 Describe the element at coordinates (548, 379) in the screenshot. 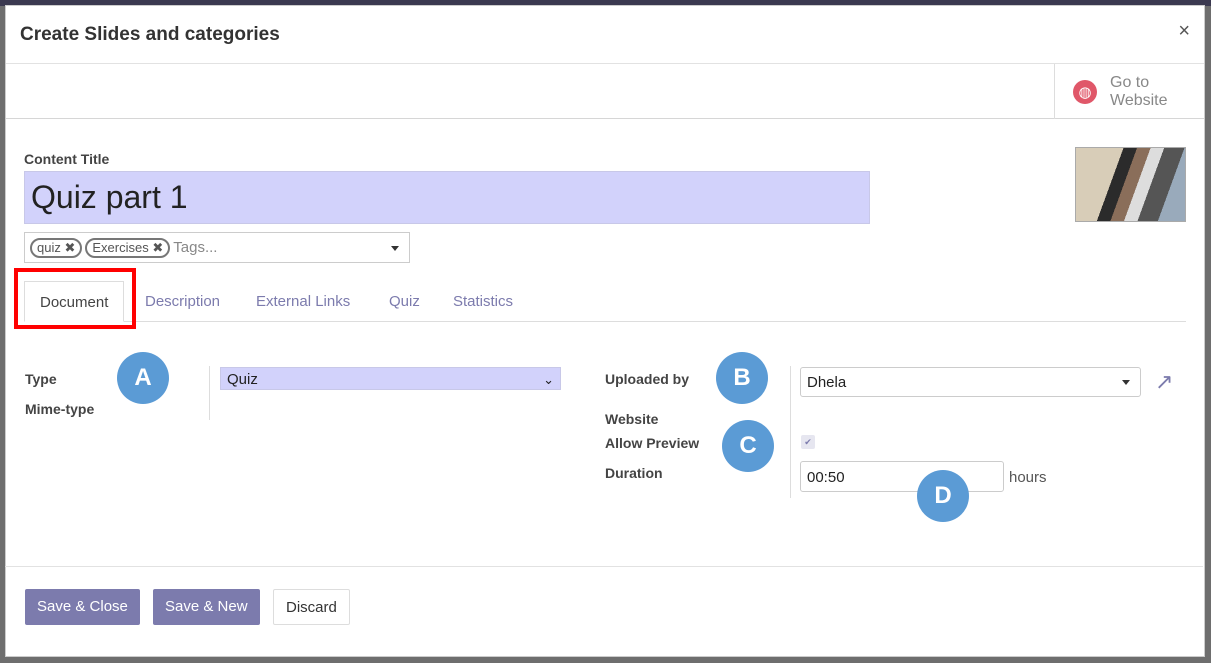

I see `chevron-down-icon: ⌄` at that location.